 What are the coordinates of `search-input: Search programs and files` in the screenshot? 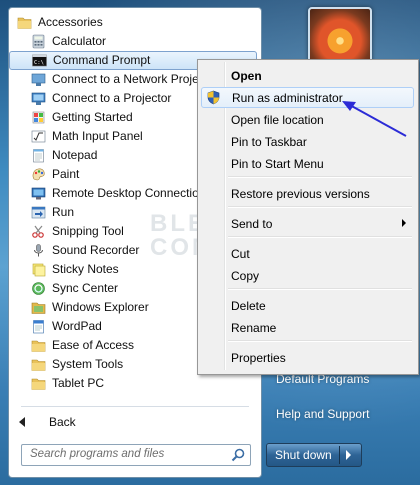 It's located at (136, 455).